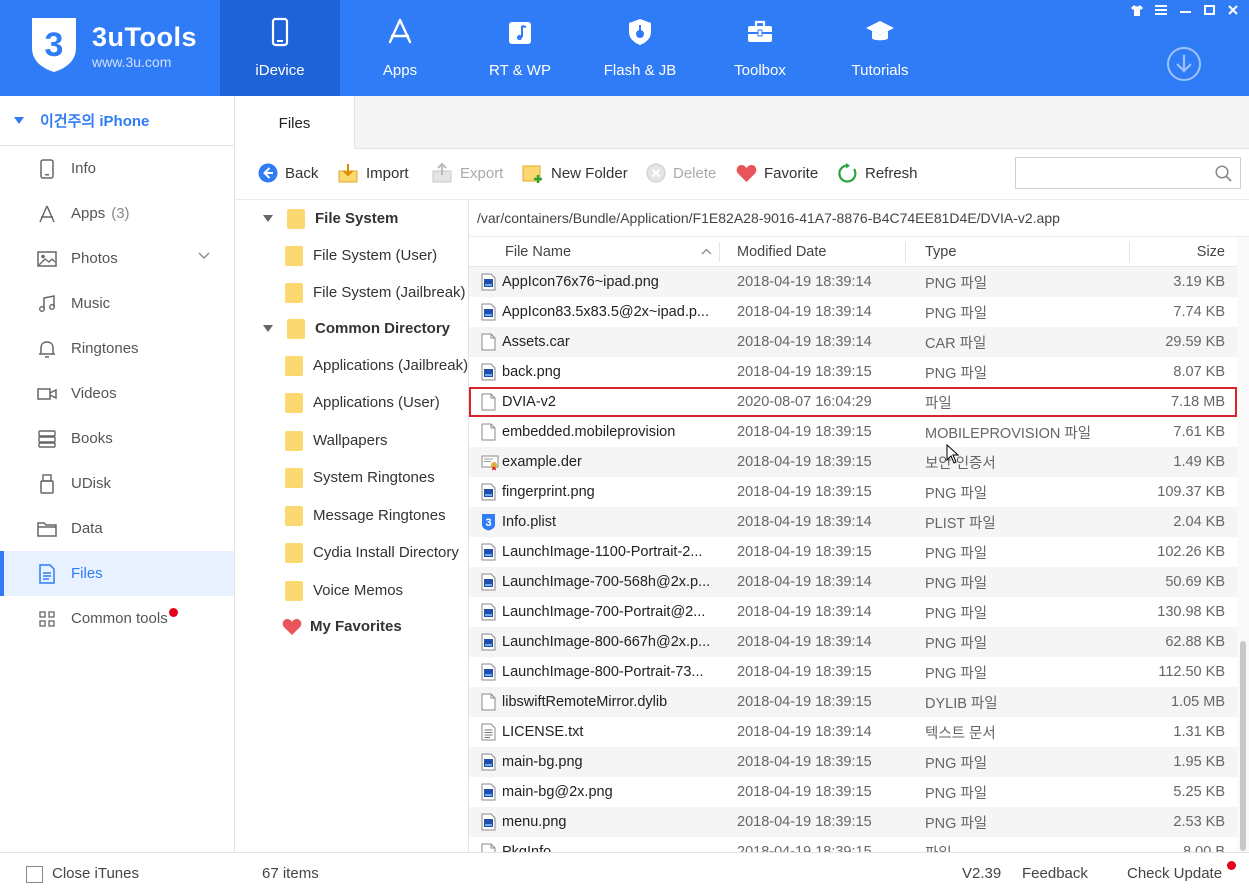  I want to click on device-selector: 이건주의 iPhone, so click(117, 121).